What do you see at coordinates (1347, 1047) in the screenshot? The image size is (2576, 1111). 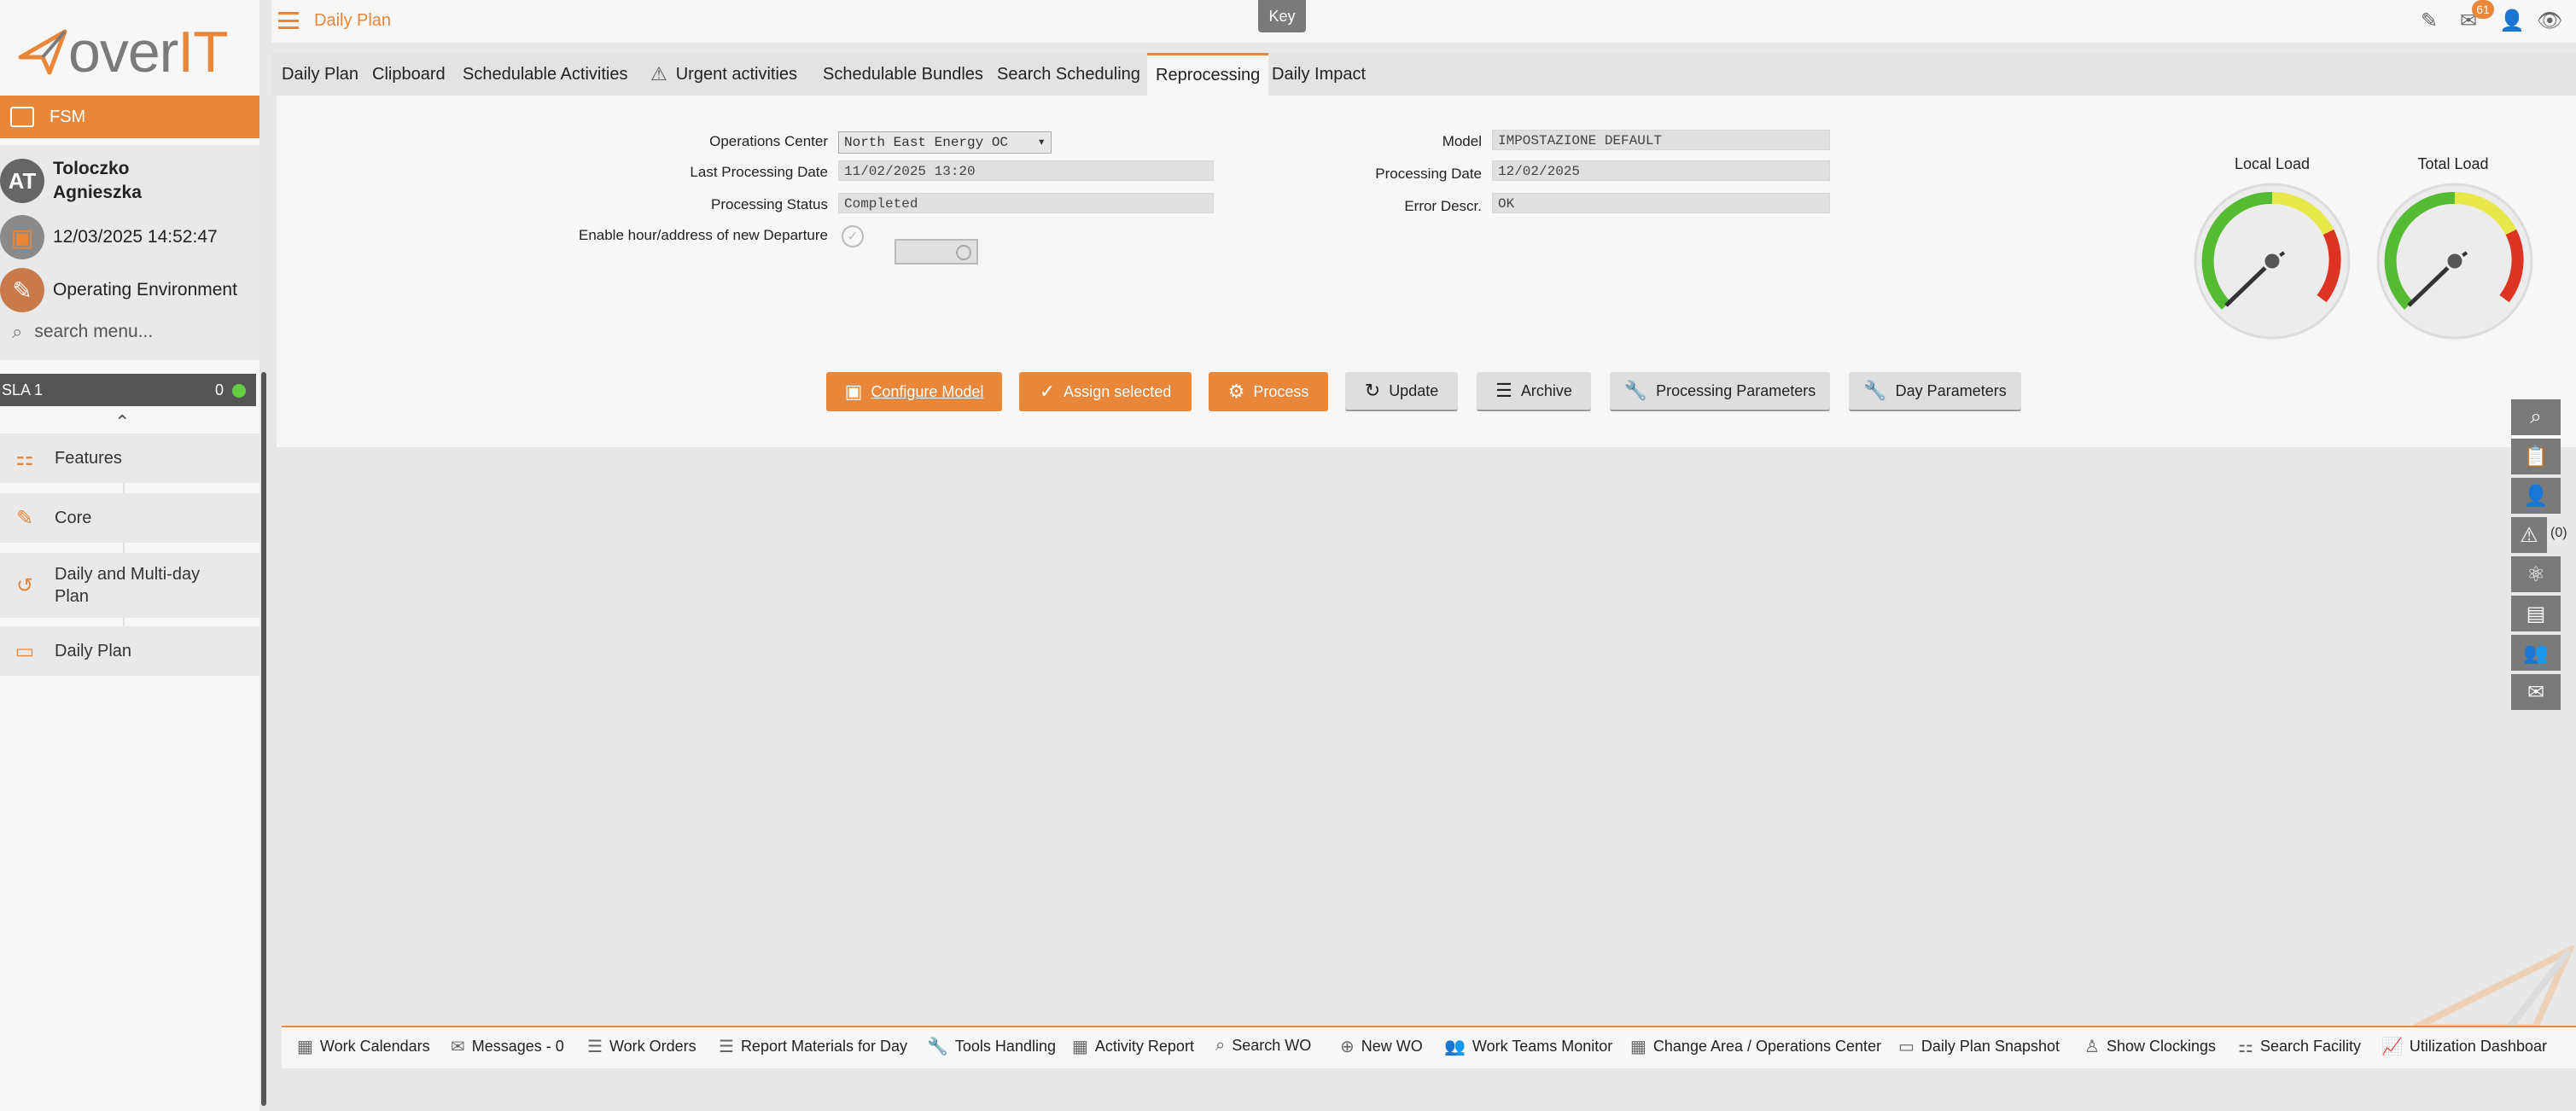 I see `plus-circle-icon: ⊕` at bounding box center [1347, 1047].